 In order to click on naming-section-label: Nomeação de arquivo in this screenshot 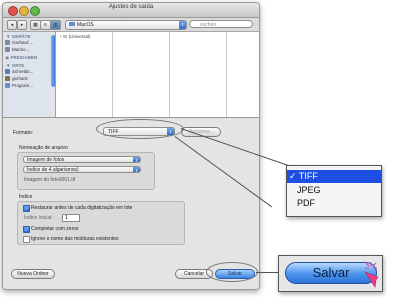, I will do `click(43, 148)`.